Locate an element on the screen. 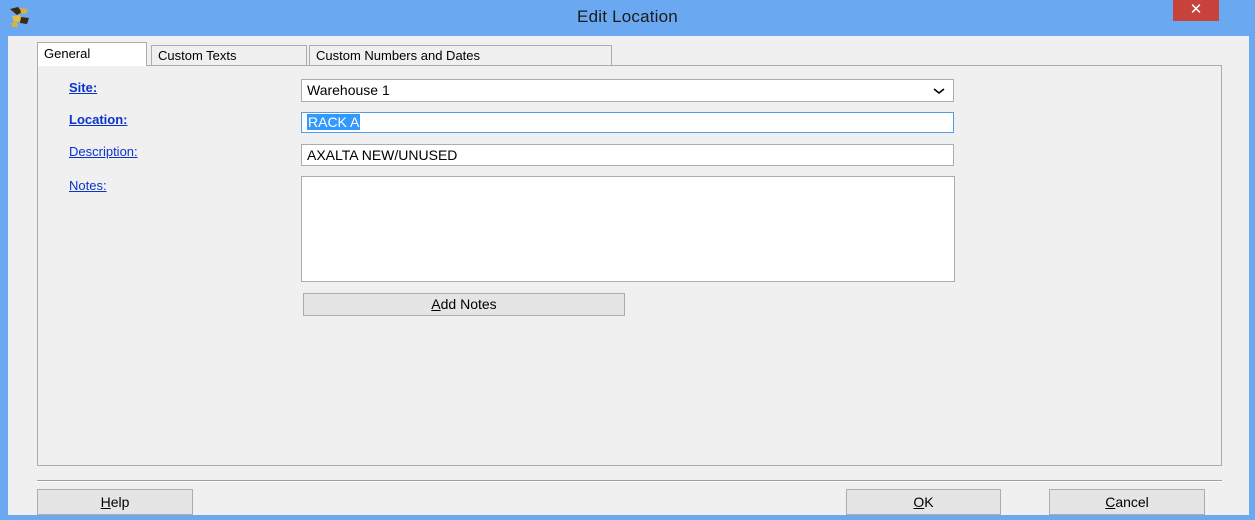 The width and height of the screenshot is (1255, 520). location-value: RACK A is located at coordinates (334, 122).